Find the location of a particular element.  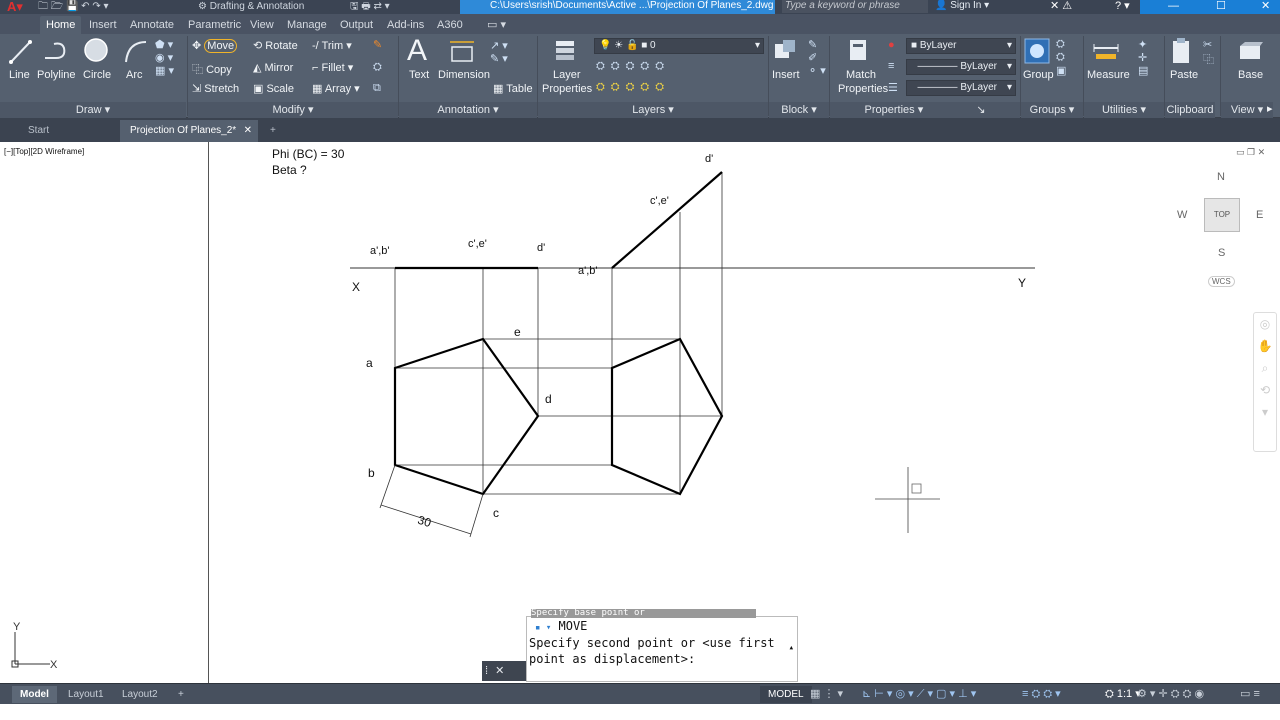

measure-icon is located at coordinates (1106, 51).